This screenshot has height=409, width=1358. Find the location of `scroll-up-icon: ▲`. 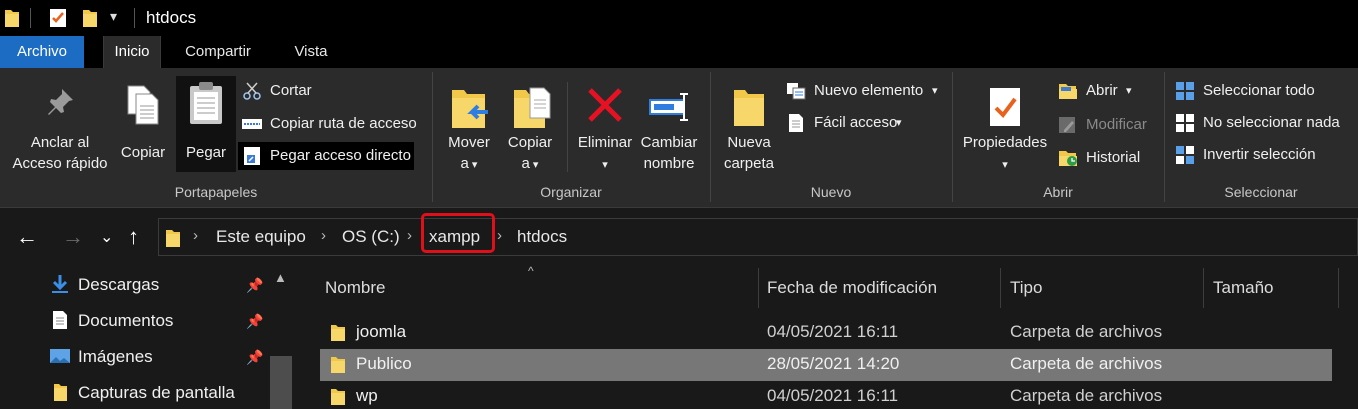

scroll-up-icon: ▲ is located at coordinates (280, 277).